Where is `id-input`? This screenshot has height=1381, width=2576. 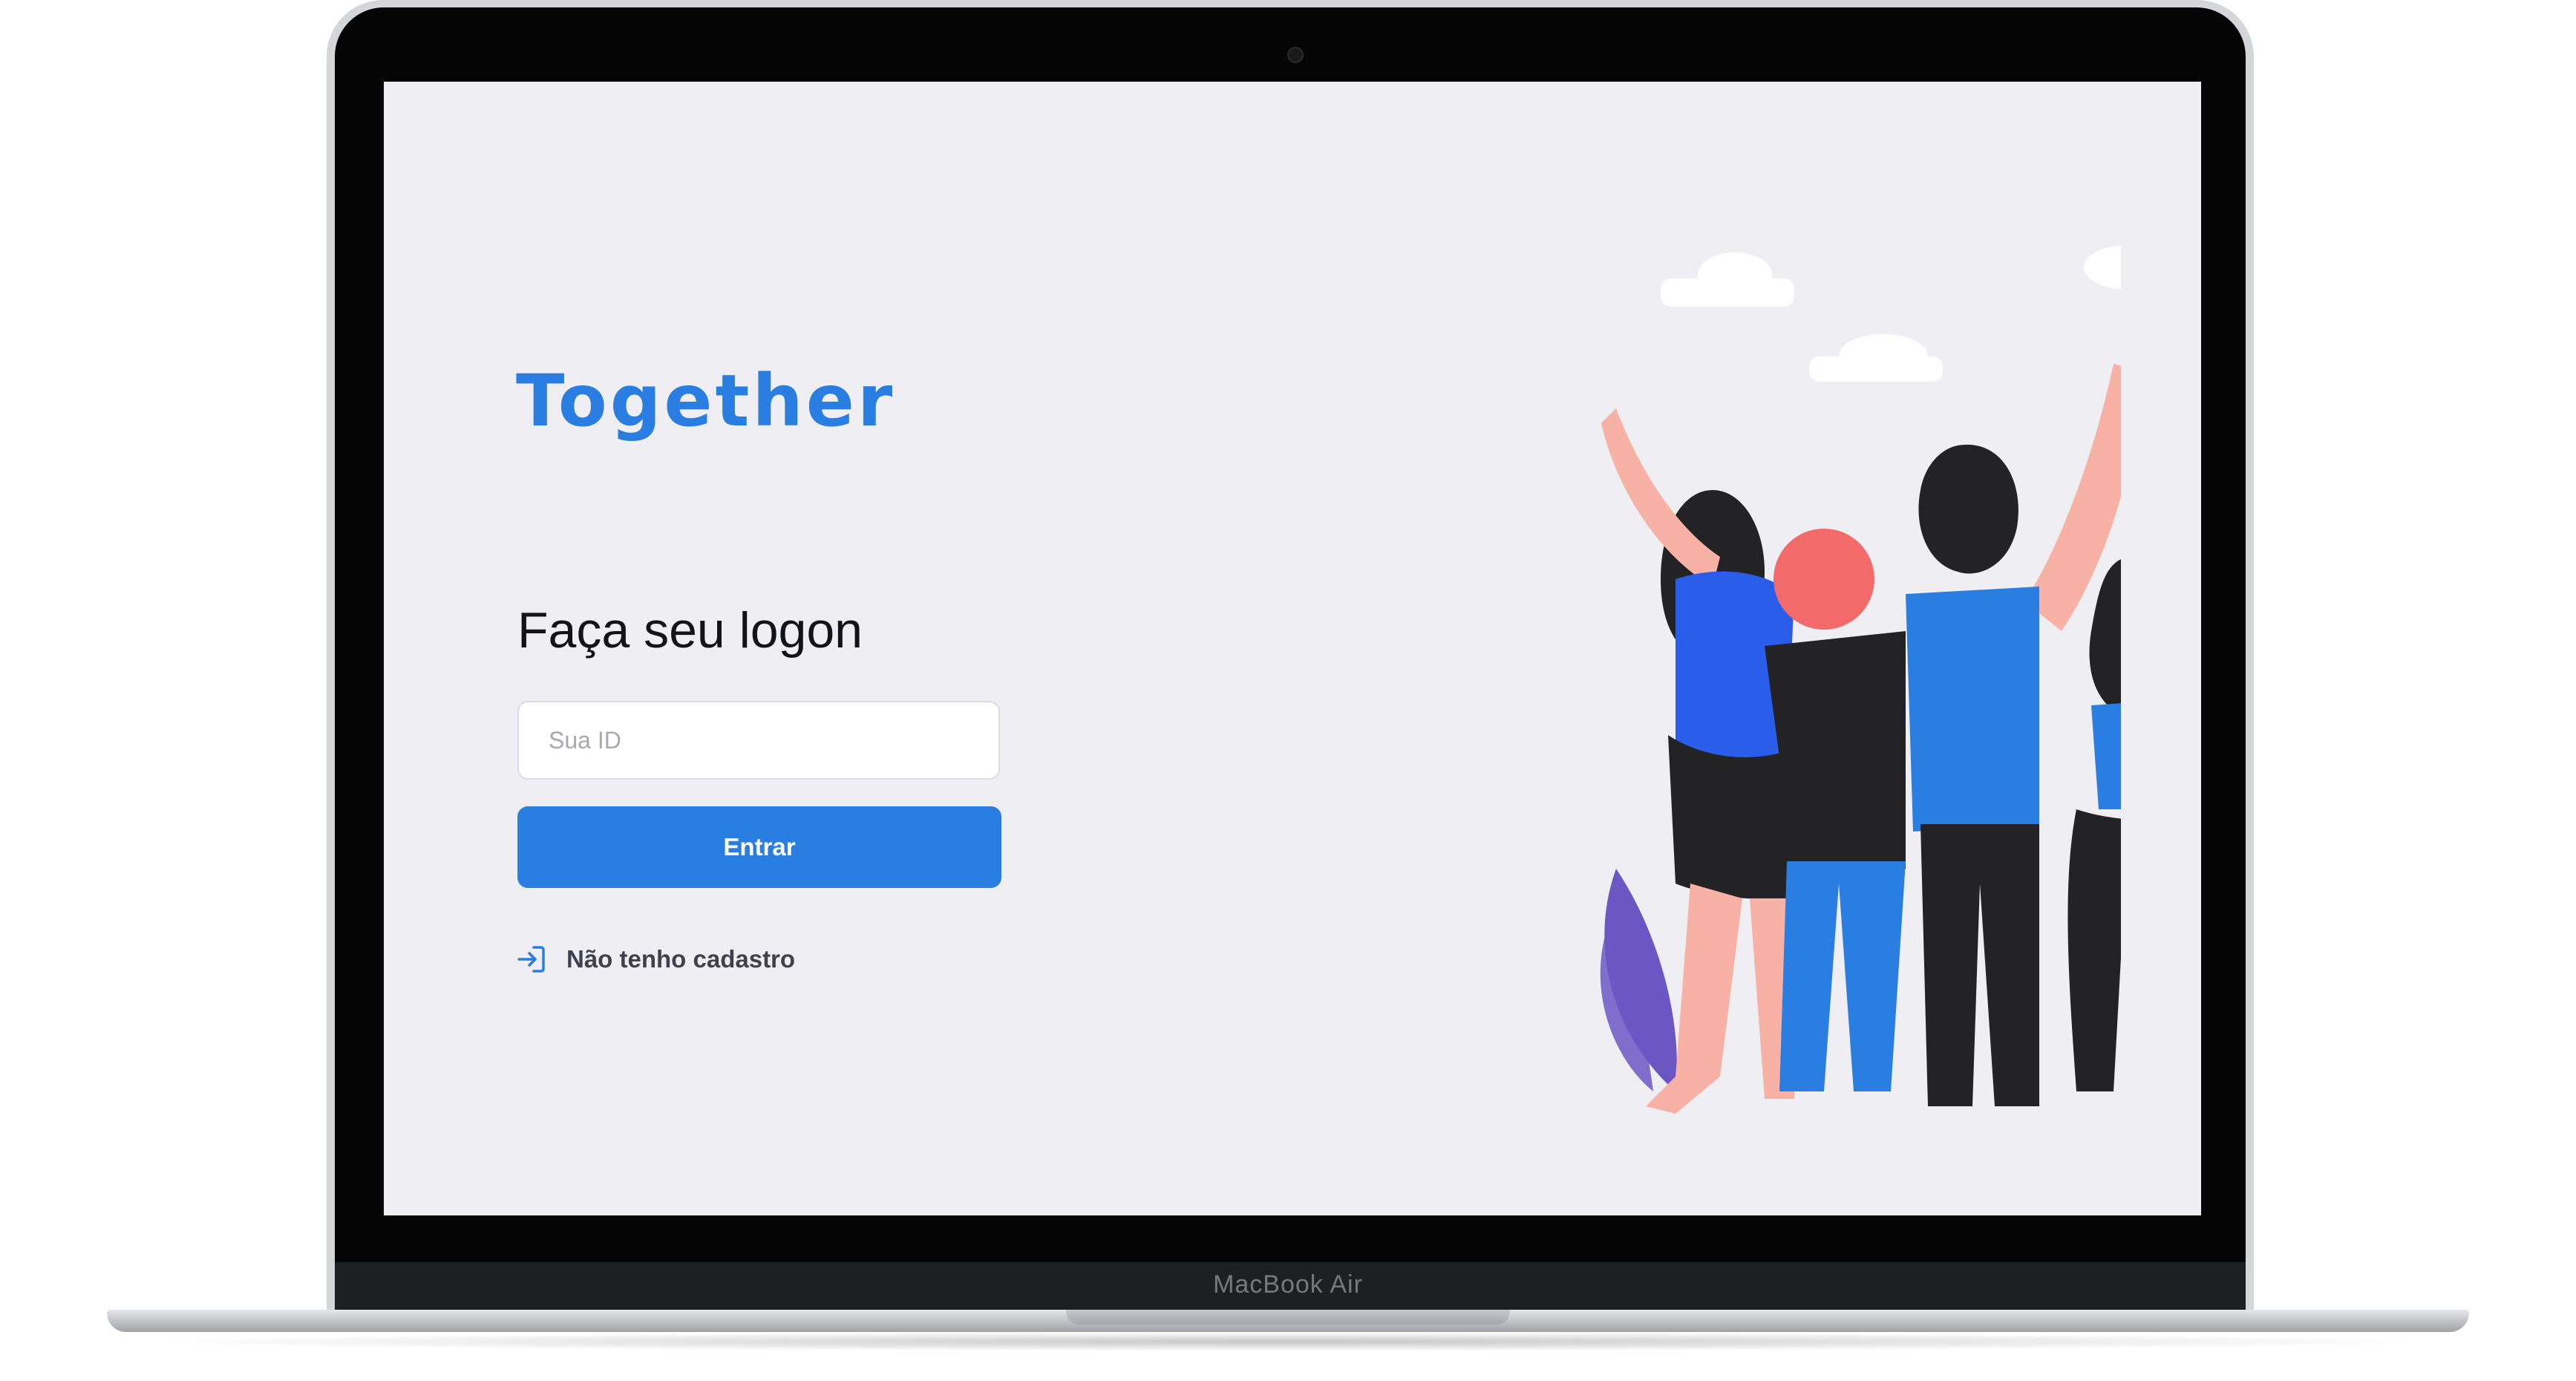
id-input is located at coordinates (758, 740).